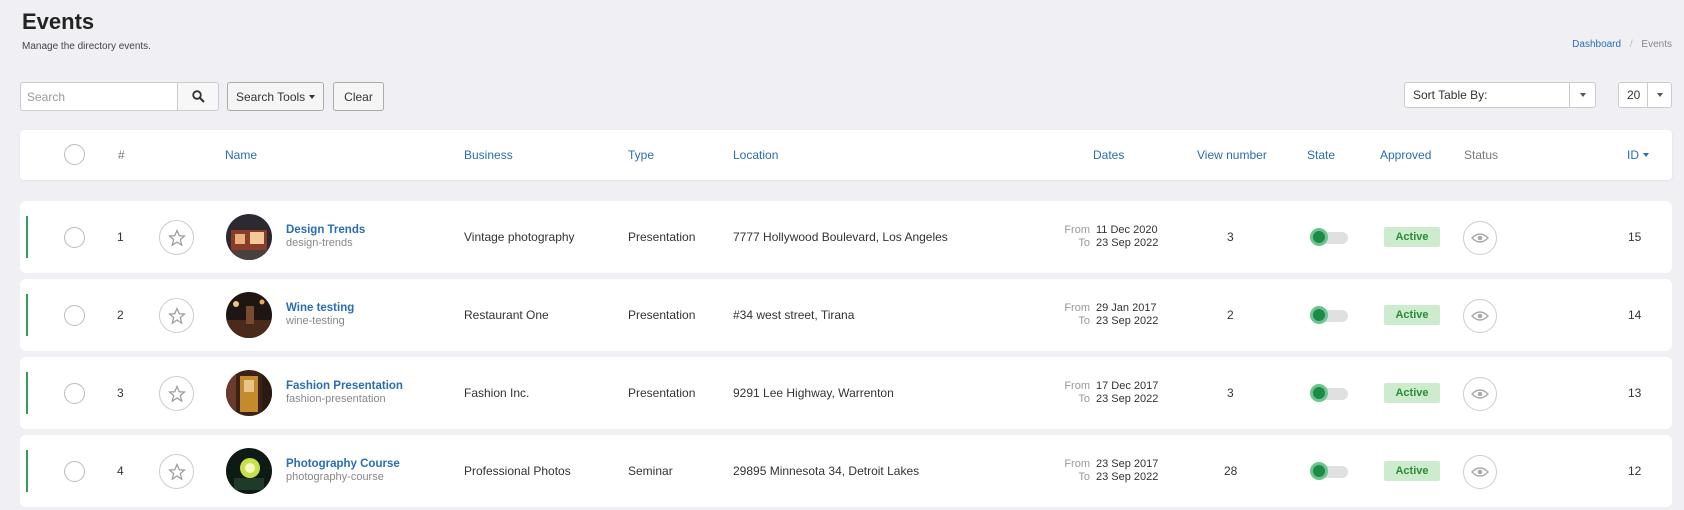 This screenshot has height=510, width=1684. Describe the element at coordinates (315, 321) in the screenshot. I see `event-alias: wine-testing` at that location.